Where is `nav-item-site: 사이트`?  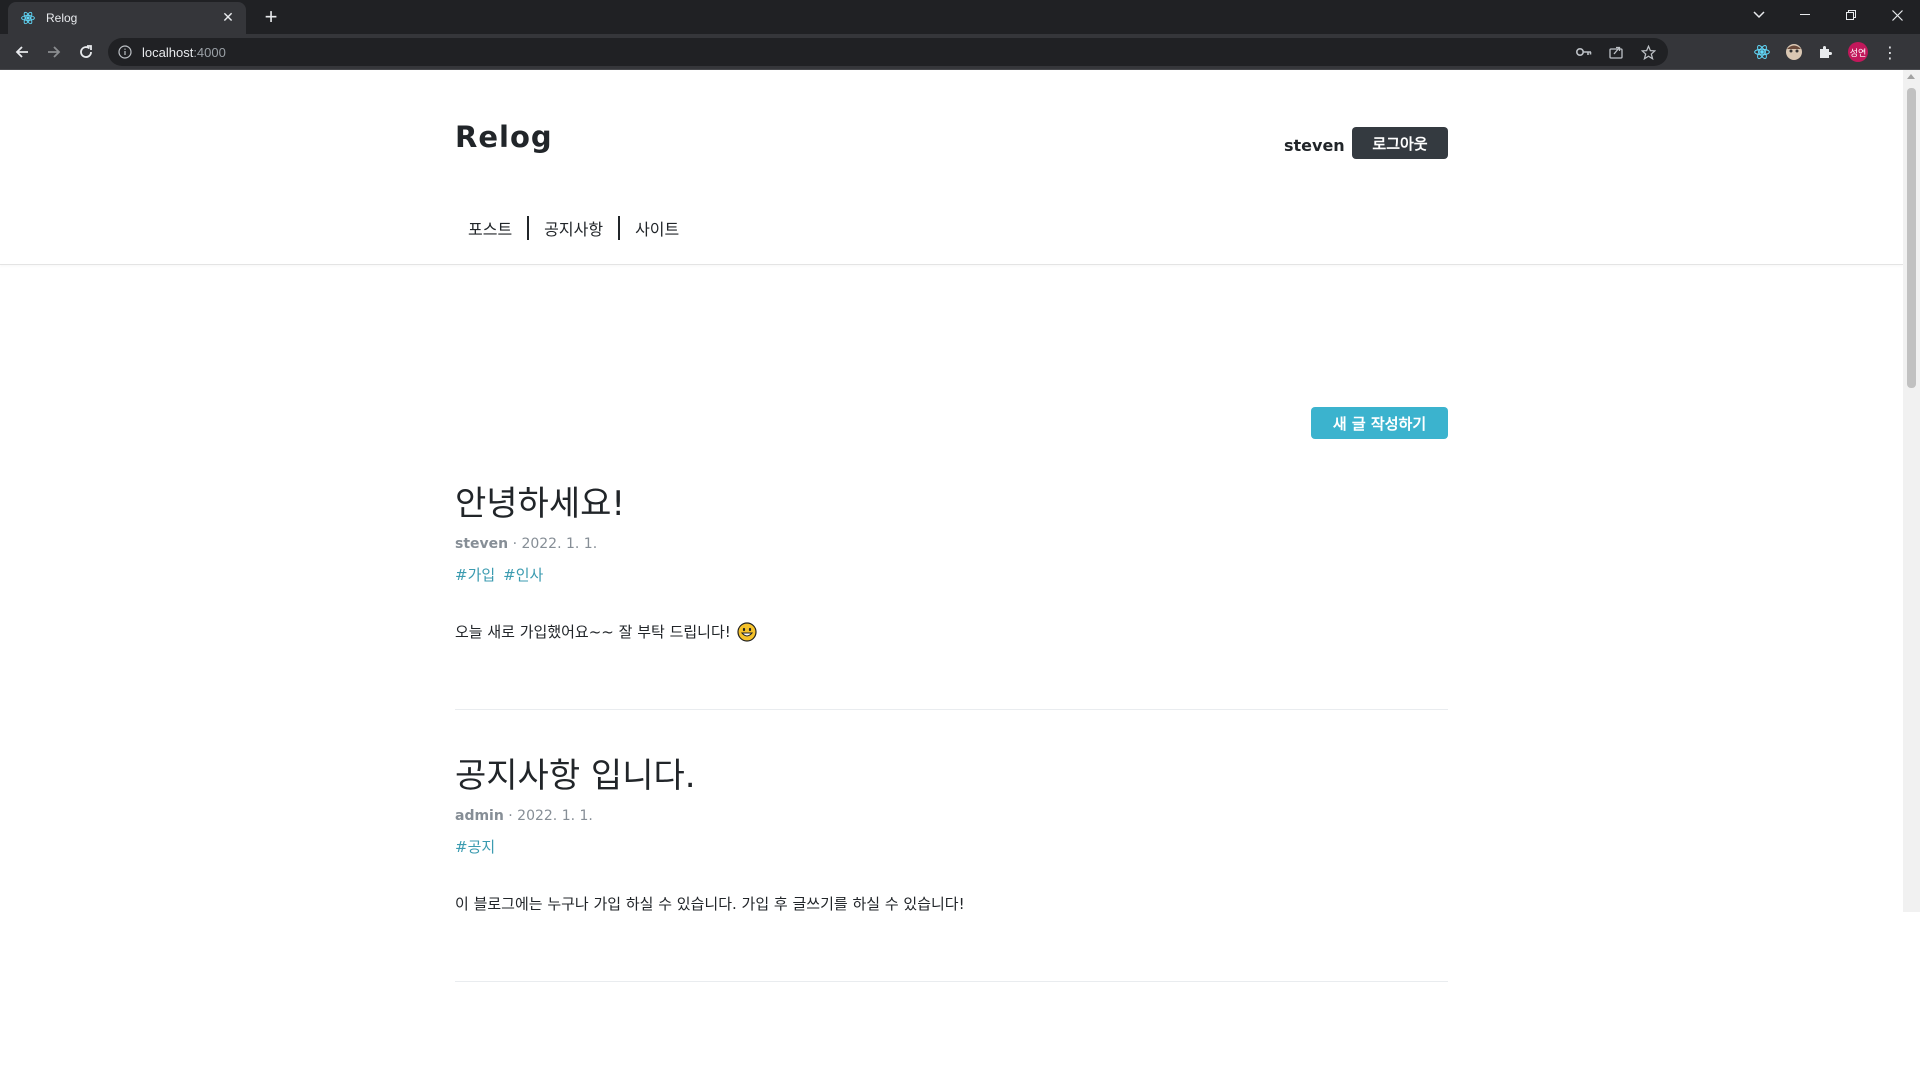
nav-item-site: 사이트 is located at coordinates (657, 228).